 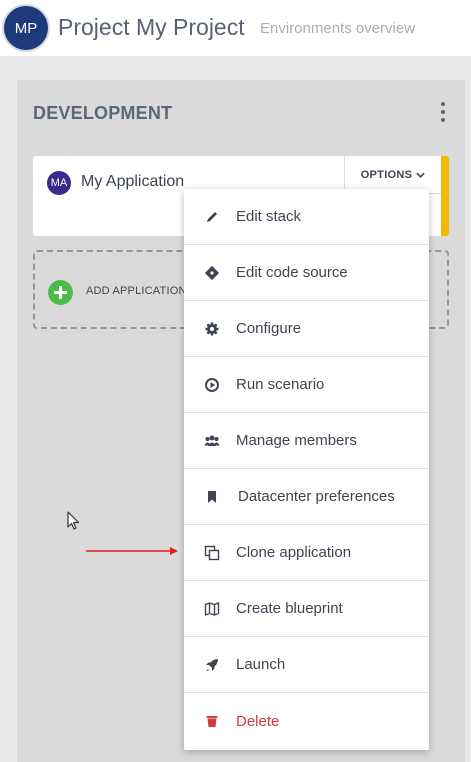 What do you see at coordinates (212, 385) in the screenshot?
I see `play-circle-icon` at bounding box center [212, 385].